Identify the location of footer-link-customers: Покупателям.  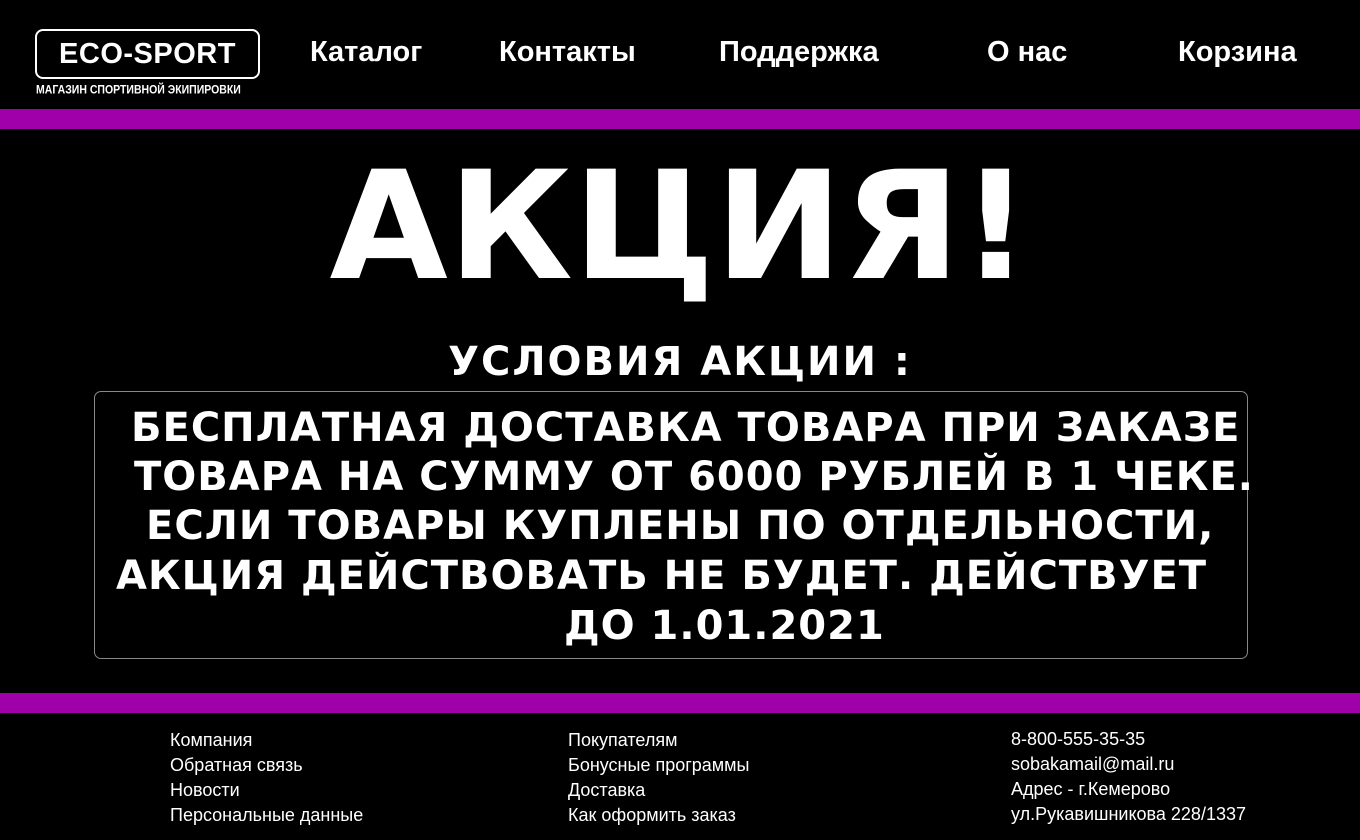
(659, 740).